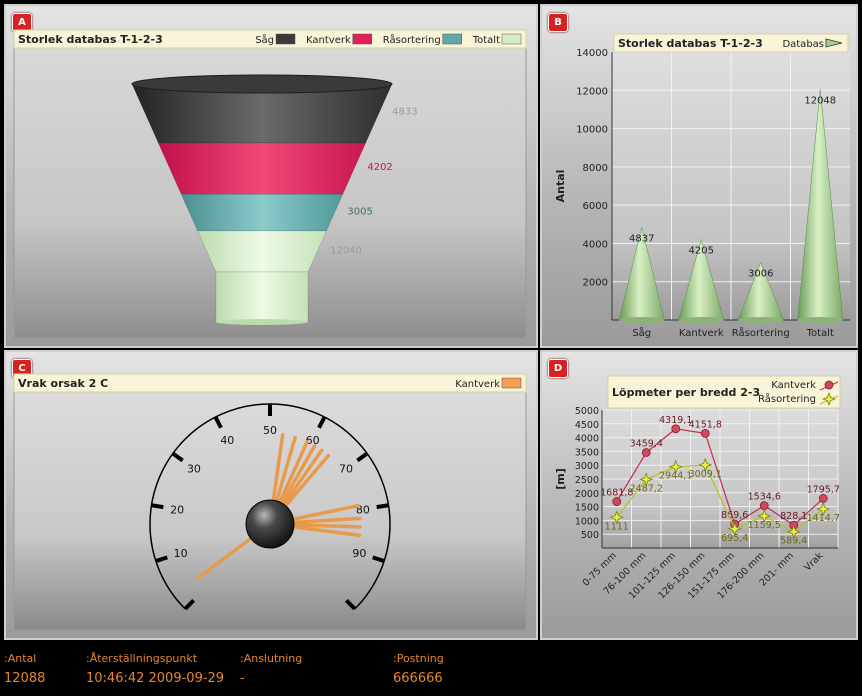 This screenshot has width=862, height=696. Describe the element at coordinates (764, 497) in the screenshot. I see `data-label: 1534,6` at that location.